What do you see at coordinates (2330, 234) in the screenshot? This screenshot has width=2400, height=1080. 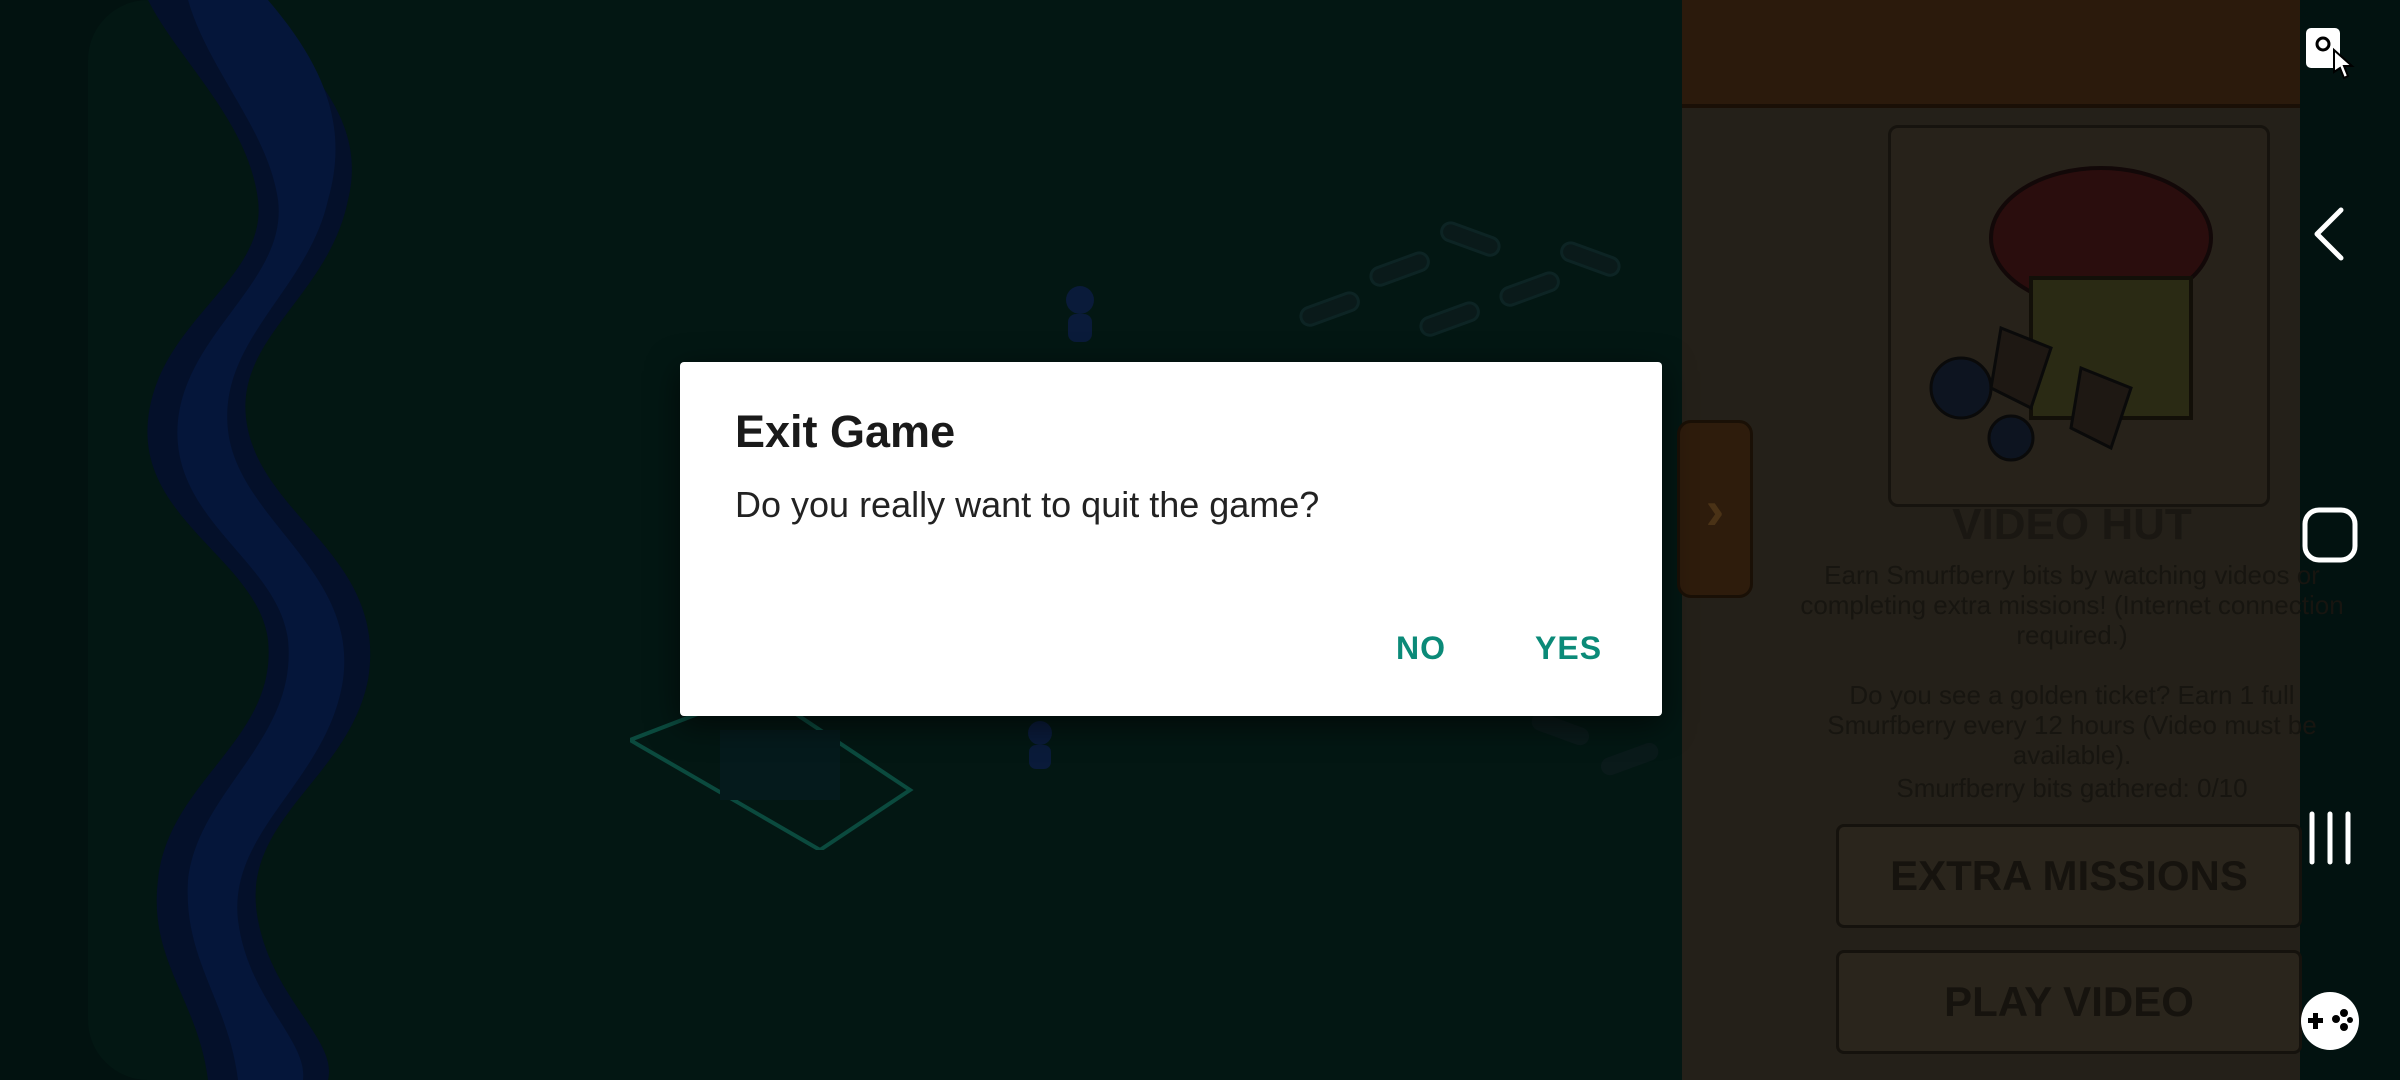 I see `back-icon` at bounding box center [2330, 234].